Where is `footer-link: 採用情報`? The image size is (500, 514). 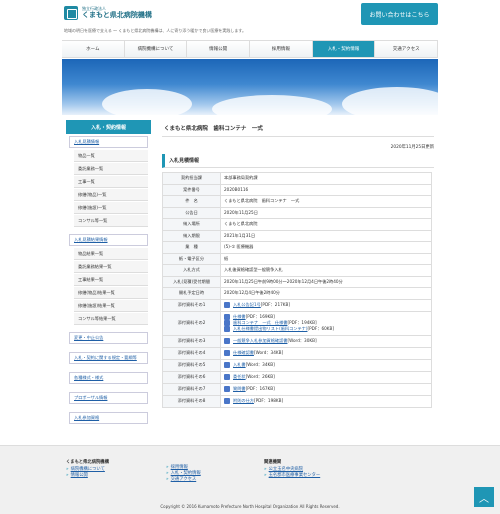 footer-link: 採用情報 is located at coordinates (179, 467).